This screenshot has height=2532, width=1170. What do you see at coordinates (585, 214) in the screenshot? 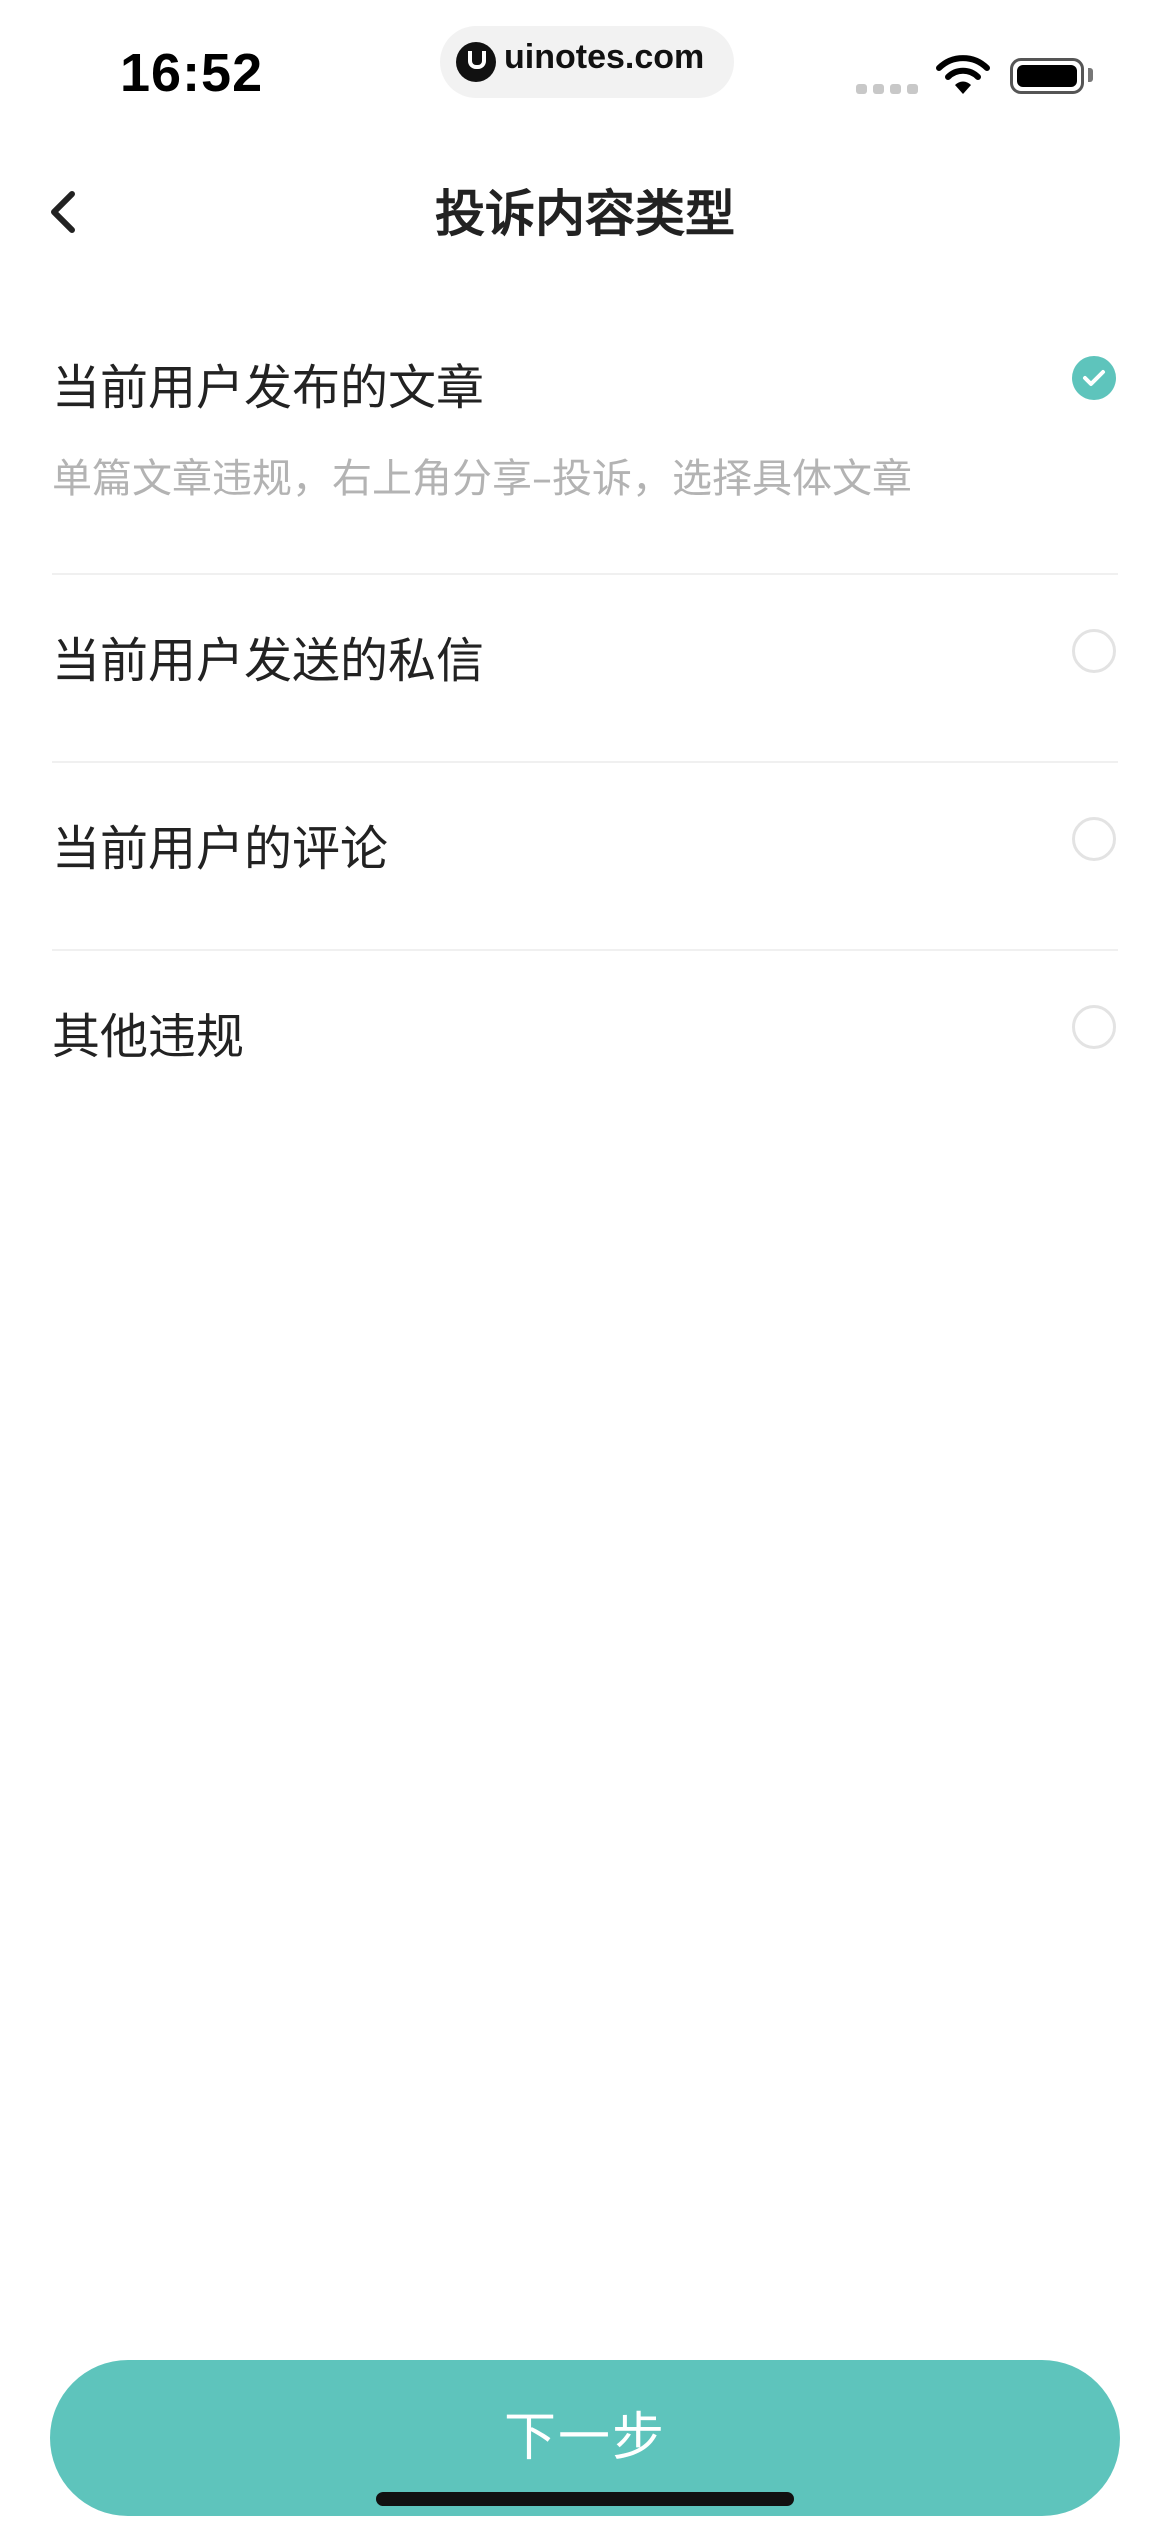
I see `page-title: 投诉内容类型` at bounding box center [585, 214].